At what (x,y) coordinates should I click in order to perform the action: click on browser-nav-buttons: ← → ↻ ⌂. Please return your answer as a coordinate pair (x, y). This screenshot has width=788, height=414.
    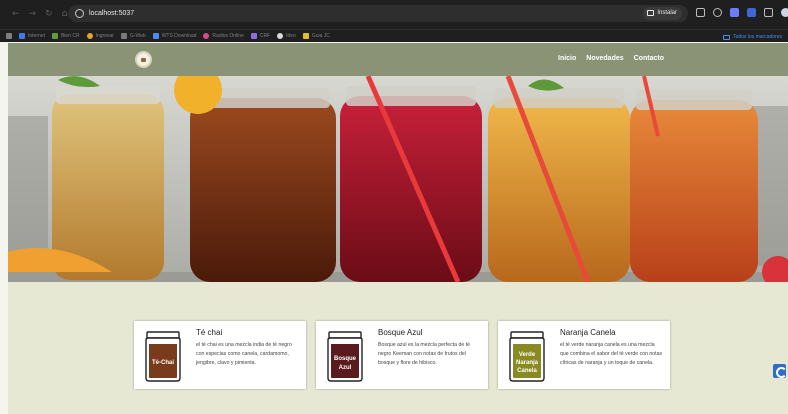
    Looking at the image, I should click on (39, 14).